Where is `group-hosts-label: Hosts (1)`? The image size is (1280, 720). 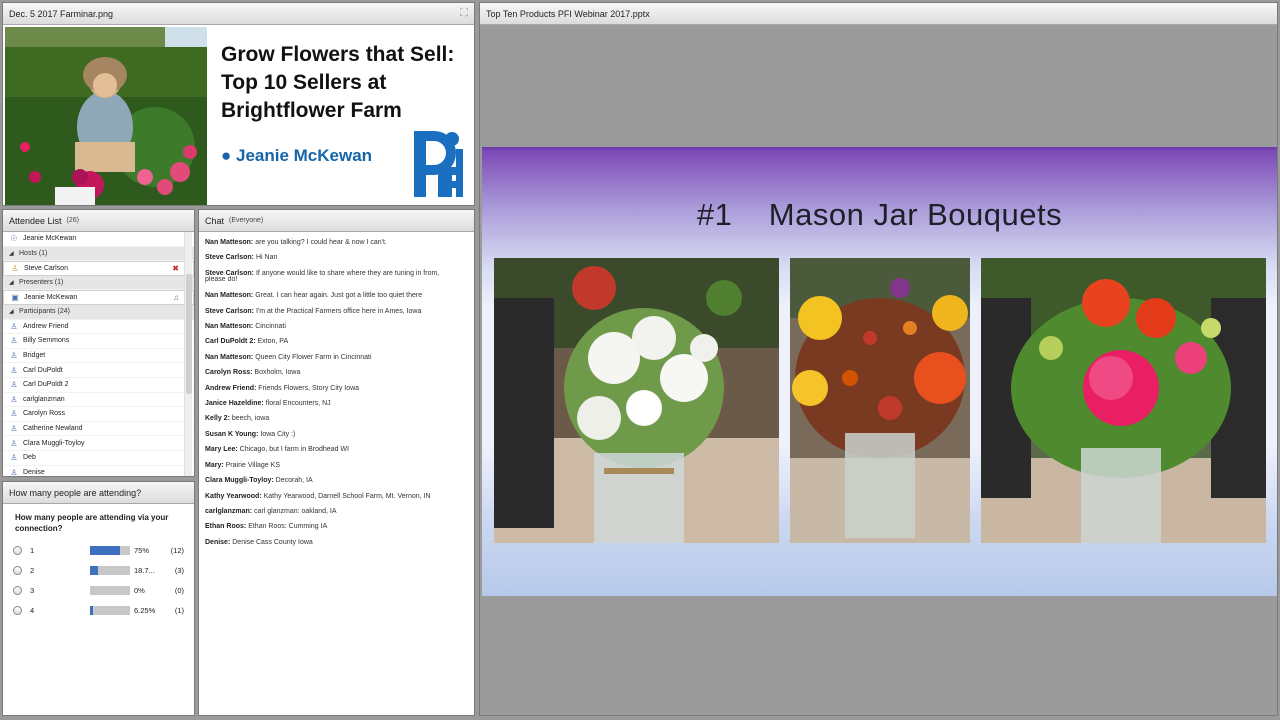 group-hosts-label: Hosts (1) is located at coordinates (33, 253).